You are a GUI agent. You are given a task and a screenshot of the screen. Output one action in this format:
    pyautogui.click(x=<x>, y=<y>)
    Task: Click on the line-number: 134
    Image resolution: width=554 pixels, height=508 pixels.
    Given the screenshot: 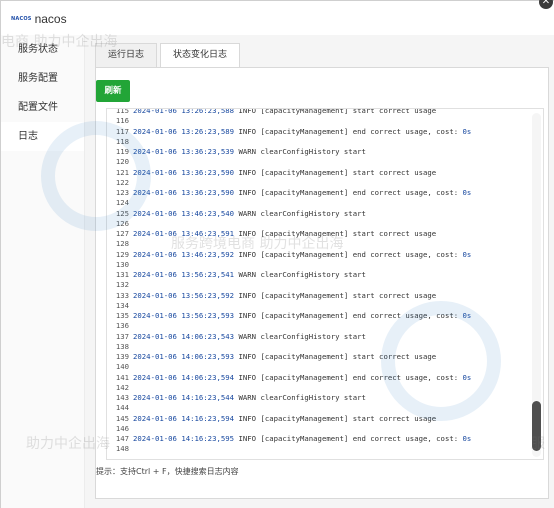 What is the action you would take?
    pyautogui.click(x=122, y=305)
    